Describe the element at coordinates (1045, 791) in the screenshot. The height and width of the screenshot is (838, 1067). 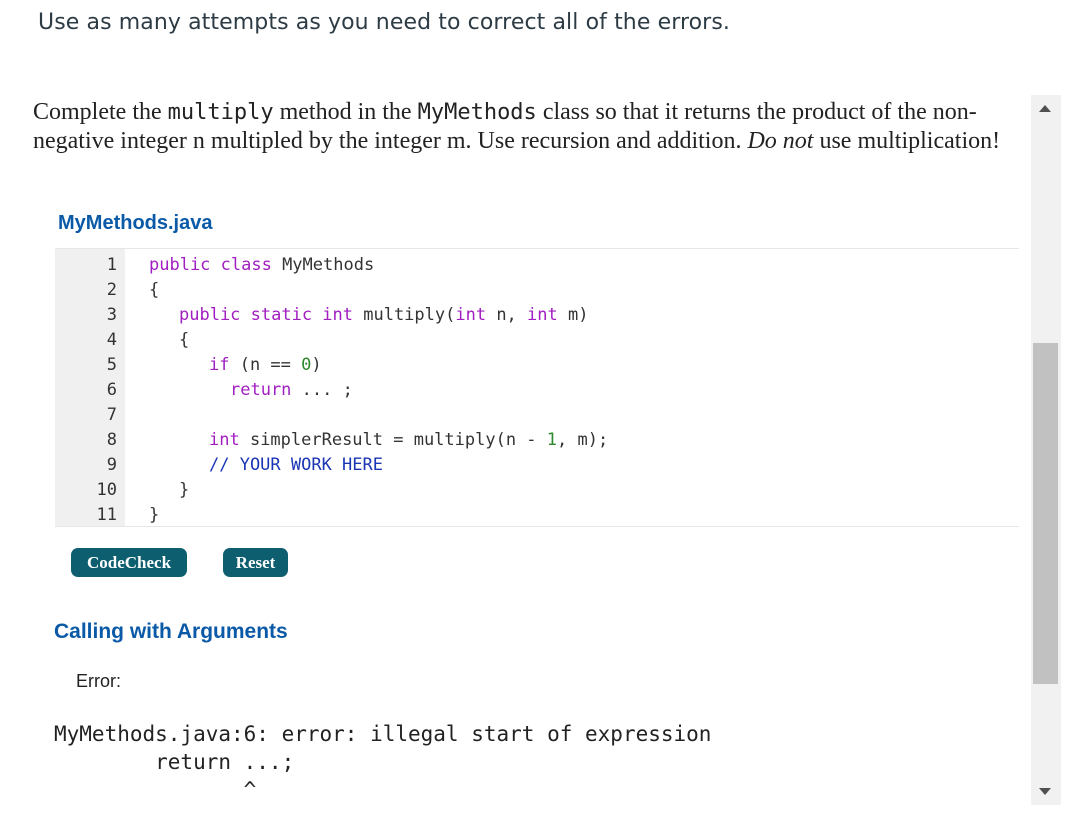
I see `scroll-down-arrow-icon` at that location.